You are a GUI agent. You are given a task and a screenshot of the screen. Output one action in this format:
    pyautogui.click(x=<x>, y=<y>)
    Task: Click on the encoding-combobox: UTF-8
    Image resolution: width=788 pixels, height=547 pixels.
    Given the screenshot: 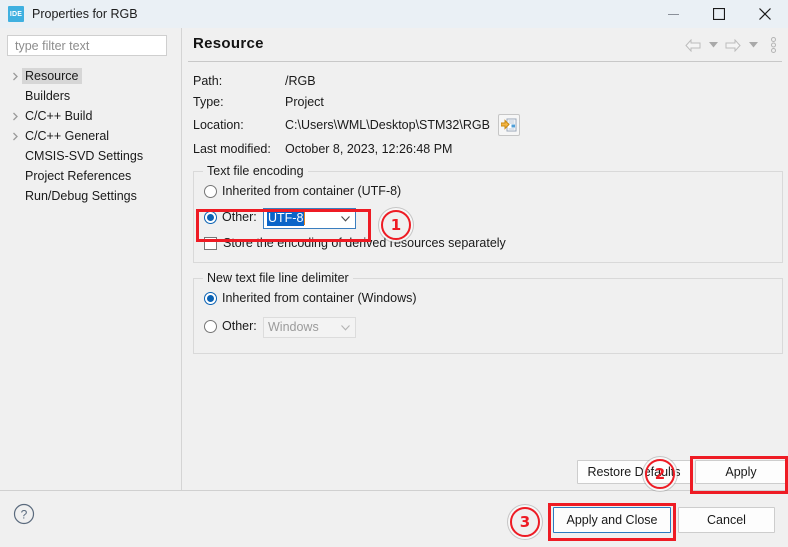 What is the action you would take?
    pyautogui.click(x=309, y=218)
    